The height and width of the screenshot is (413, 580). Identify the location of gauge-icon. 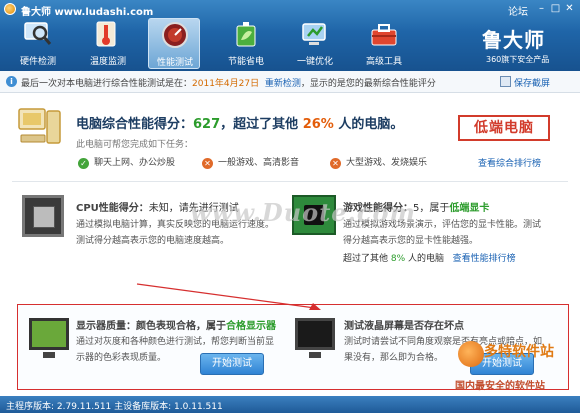
(175, 35).